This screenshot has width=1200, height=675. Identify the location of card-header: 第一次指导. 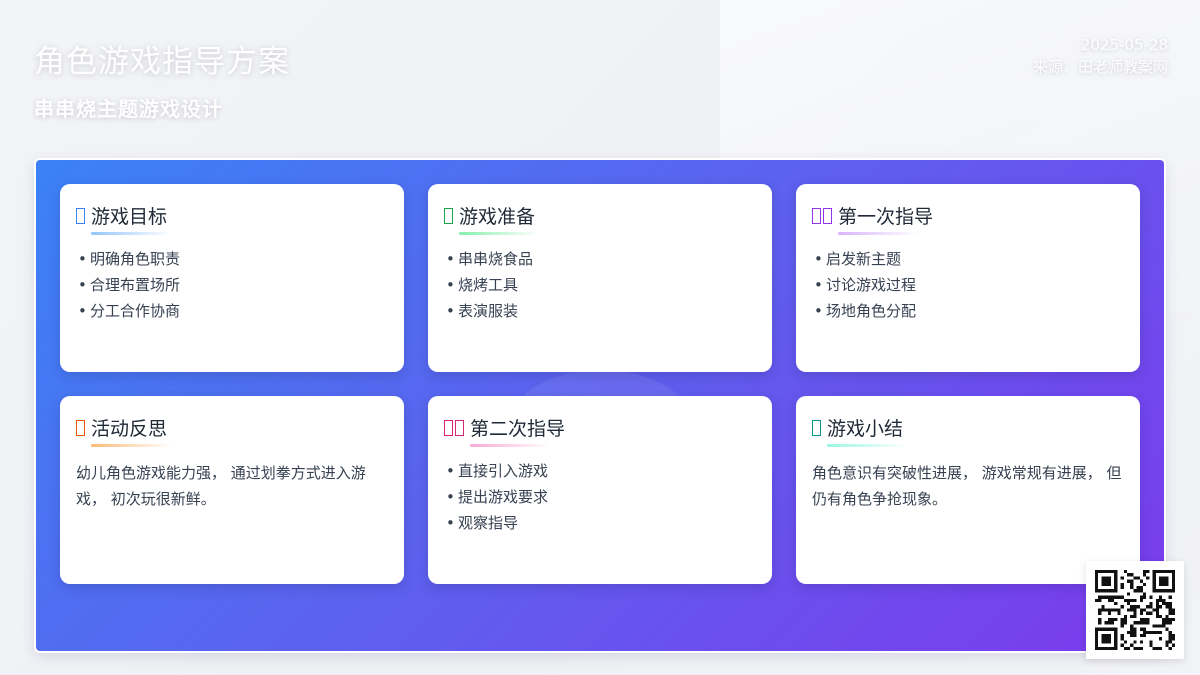
(968, 219).